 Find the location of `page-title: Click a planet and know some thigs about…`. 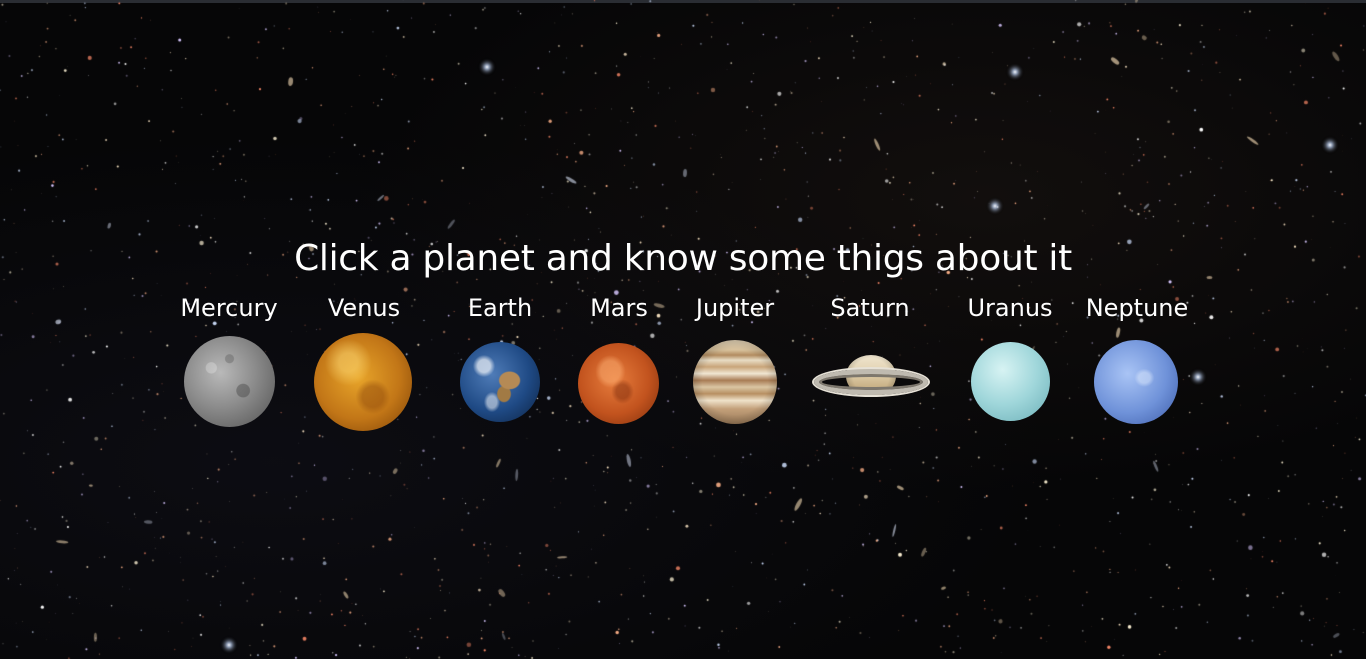

page-title: Click a planet and know some thigs about… is located at coordinates (683, 258).